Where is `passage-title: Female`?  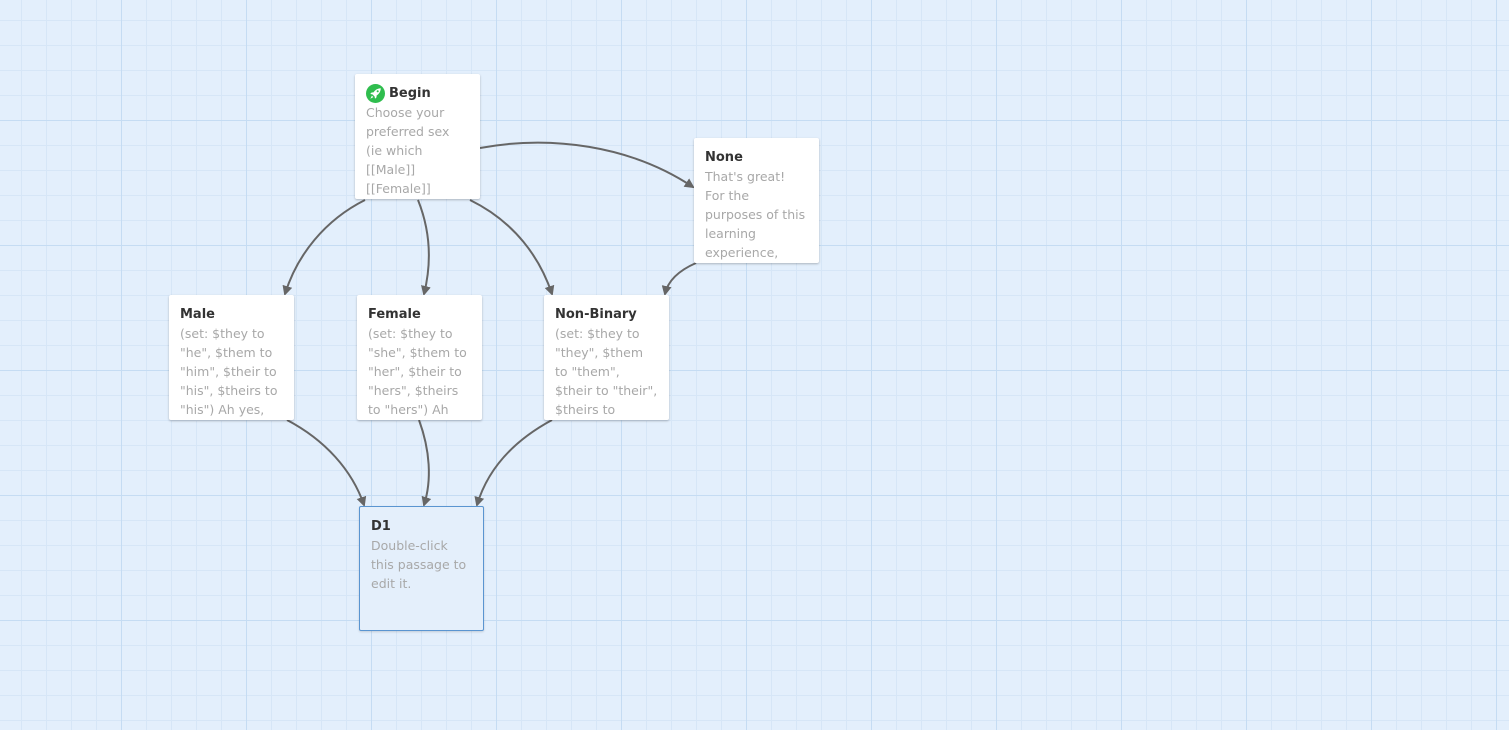
passage-title: Female is located at coordinates (419, 314).